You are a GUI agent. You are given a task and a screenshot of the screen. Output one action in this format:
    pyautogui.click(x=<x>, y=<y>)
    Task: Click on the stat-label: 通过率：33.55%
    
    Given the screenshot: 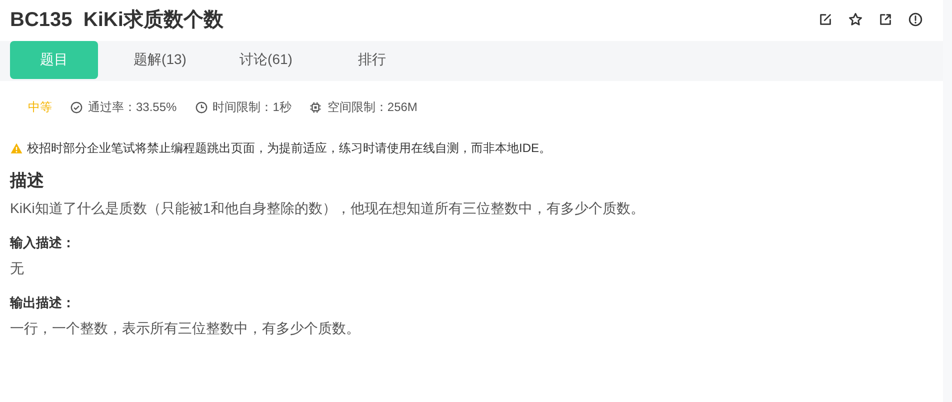 What is the action you would take?
    pyautogui.click(x=132, y=107)
    